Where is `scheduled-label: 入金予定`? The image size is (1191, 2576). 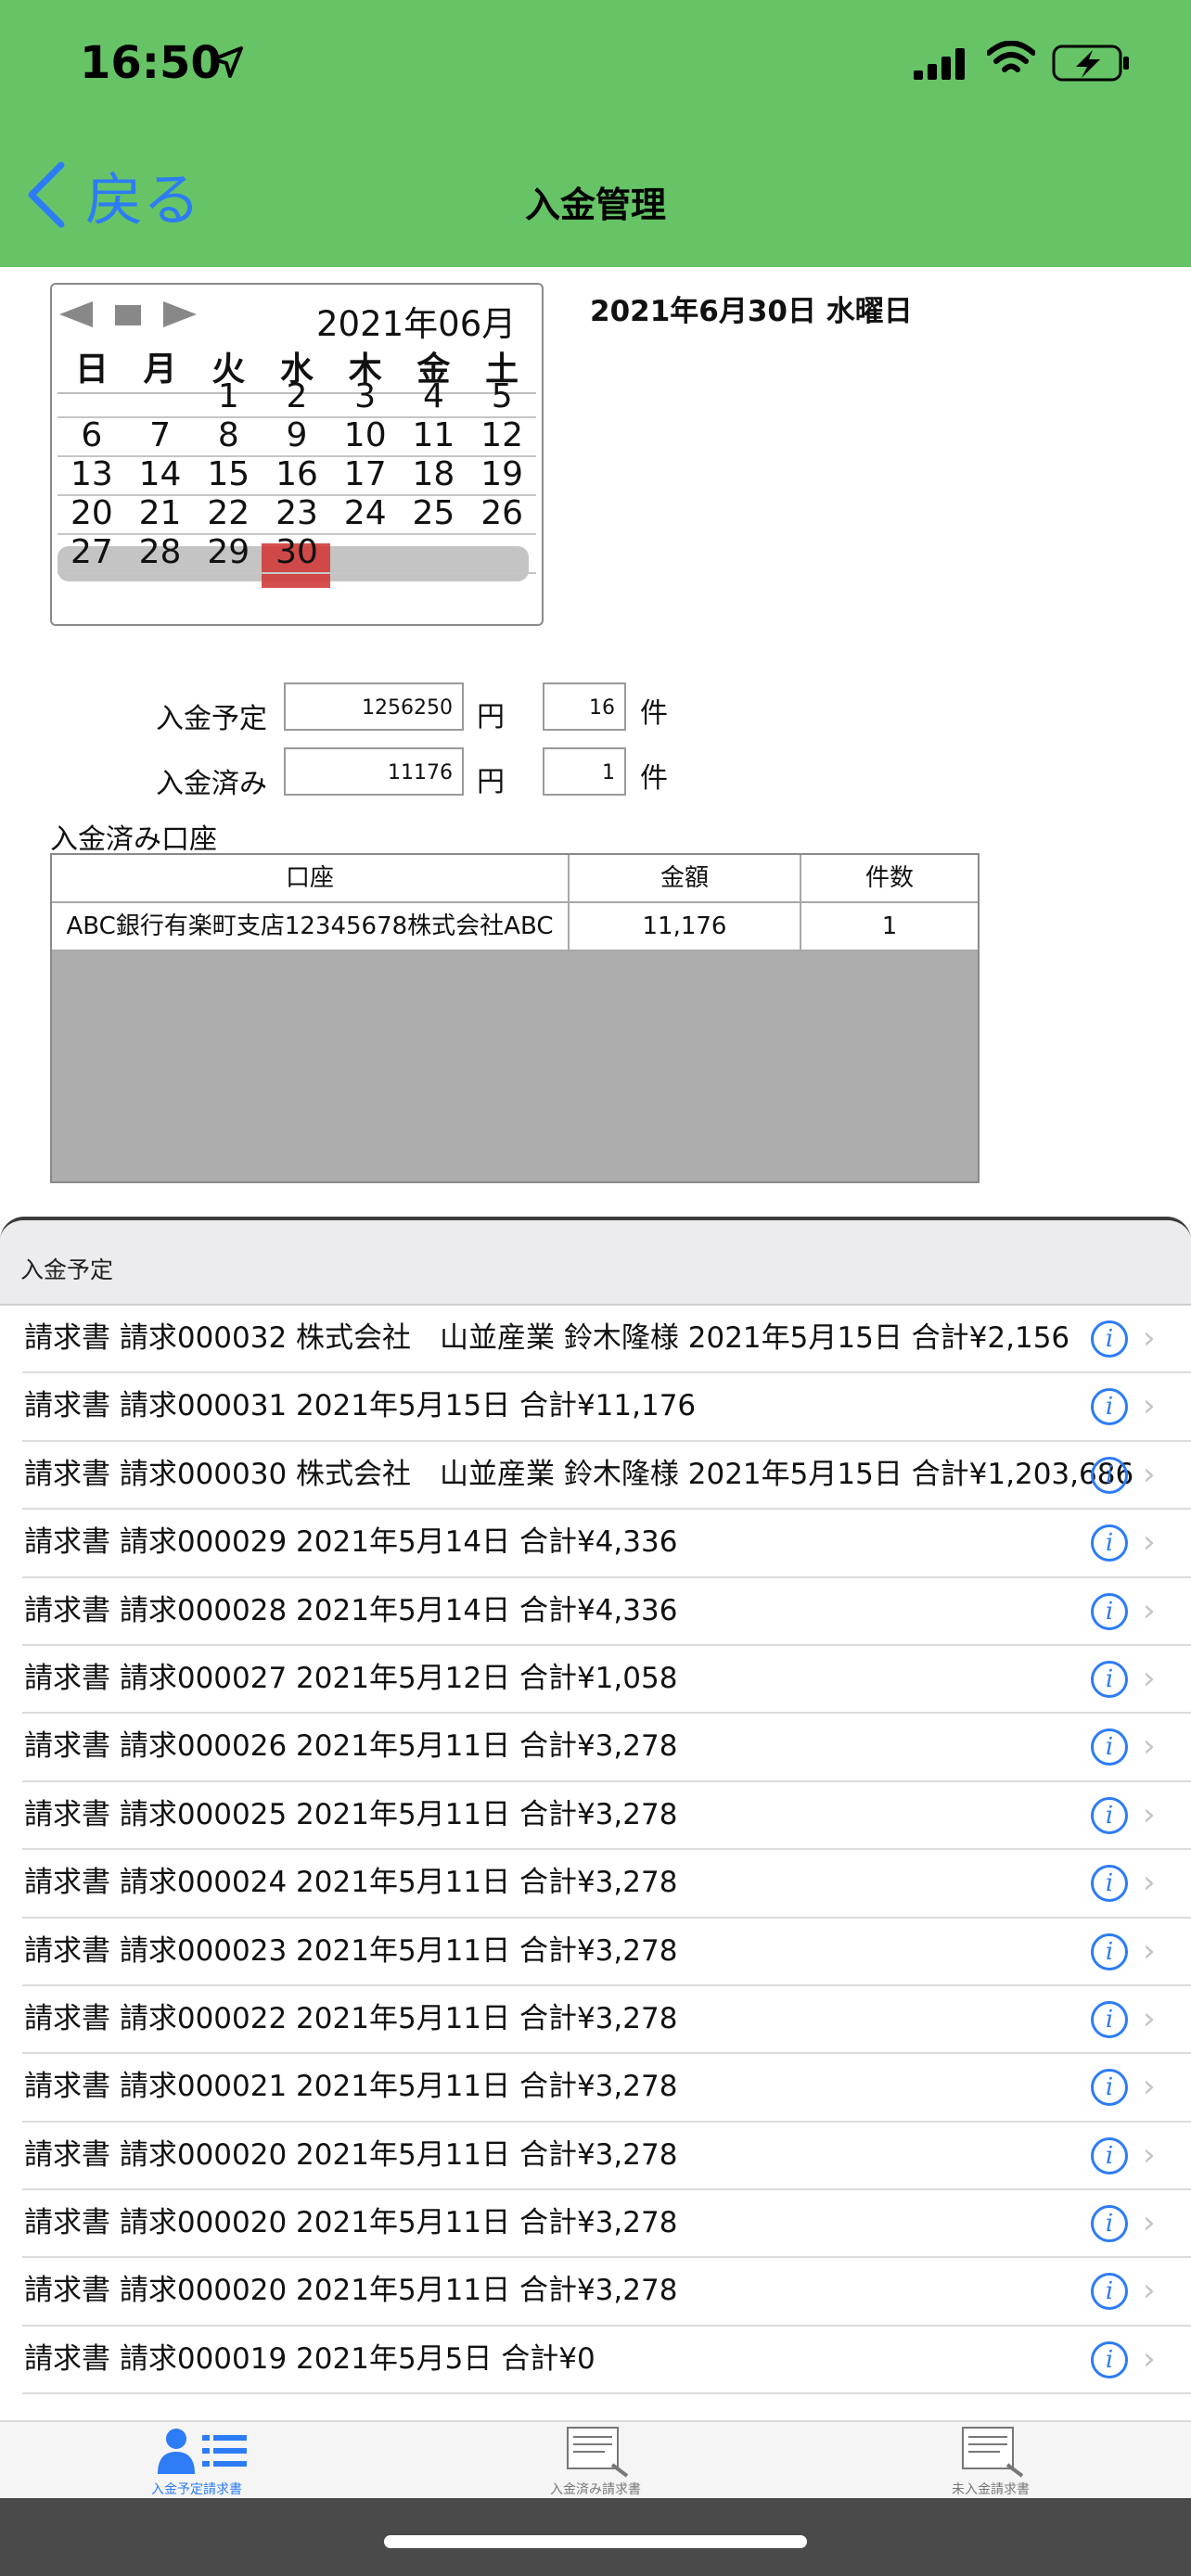
scheduled-label: 入金予定 is located at coordinates (211, 719).